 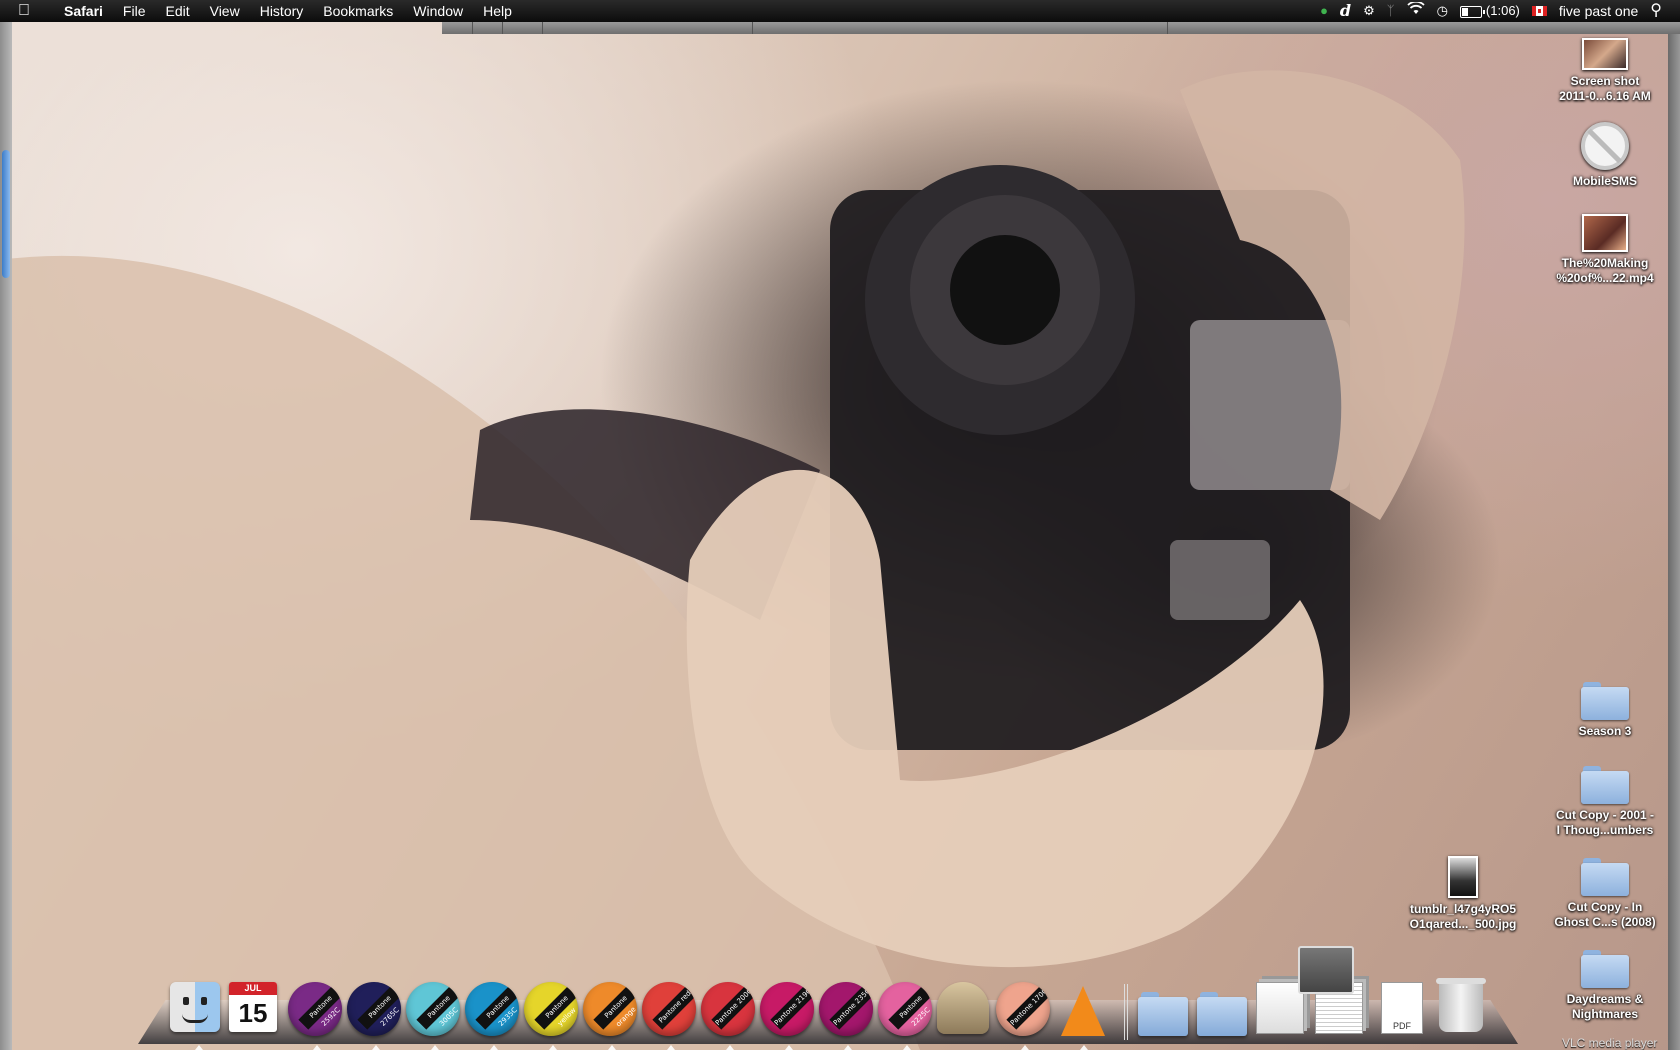 I want to click on dock-pdf: PDF, so click(x=1402, y=1011).